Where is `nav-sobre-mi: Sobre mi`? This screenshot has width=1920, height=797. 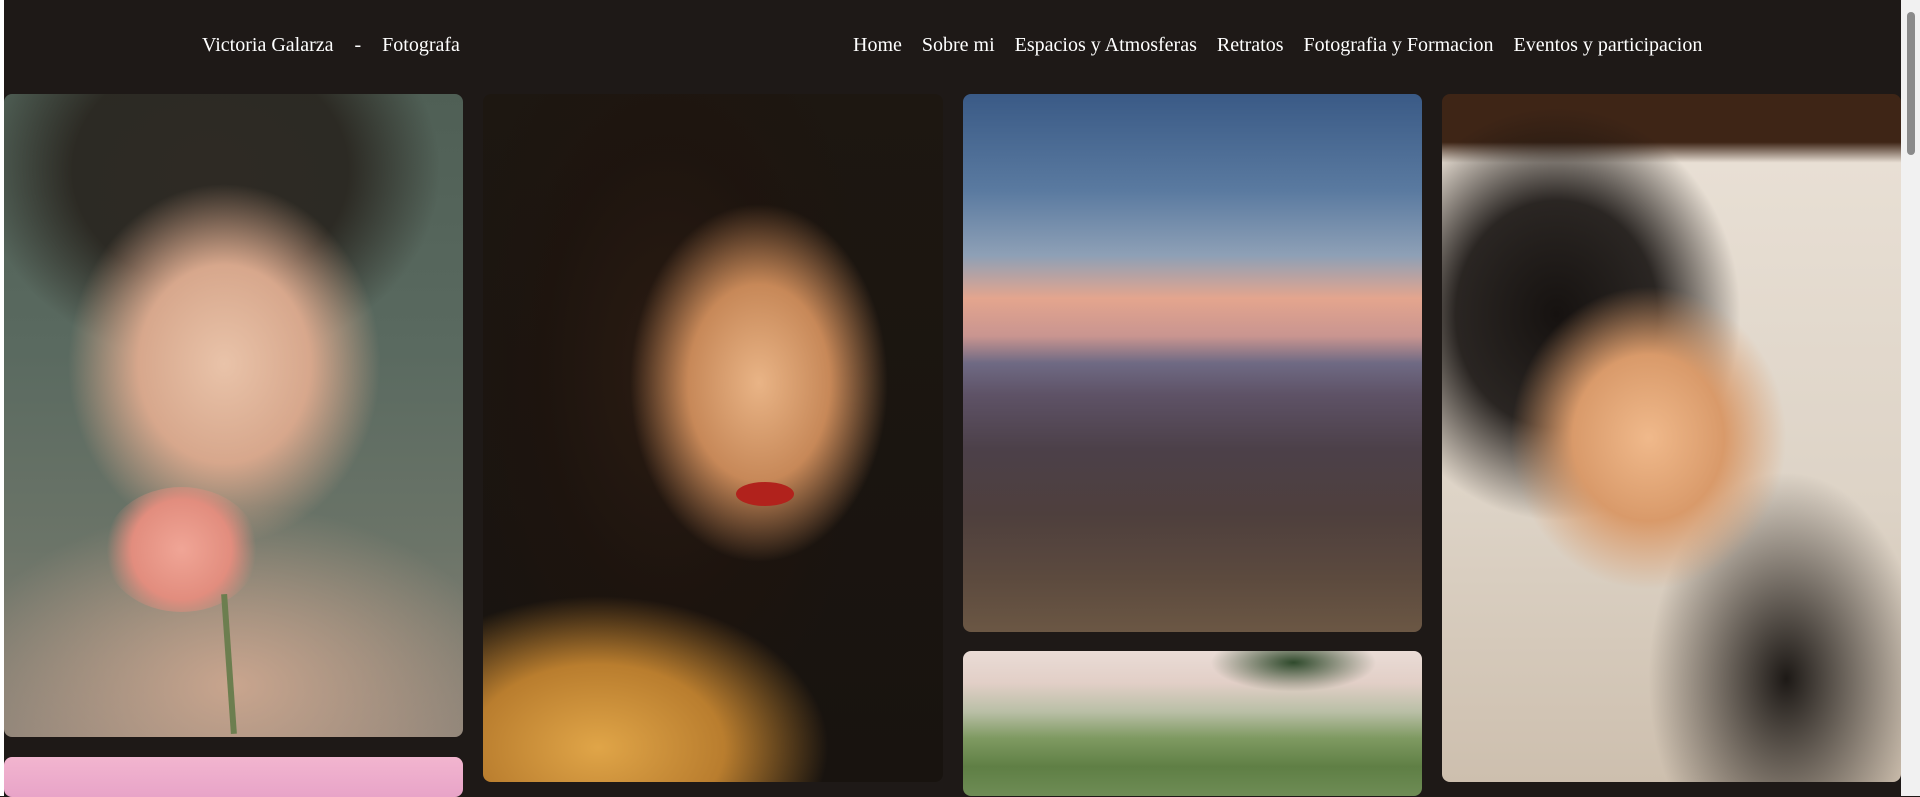
nav-sobre-mi: Sobre mi is located at coordinates (958, 45).